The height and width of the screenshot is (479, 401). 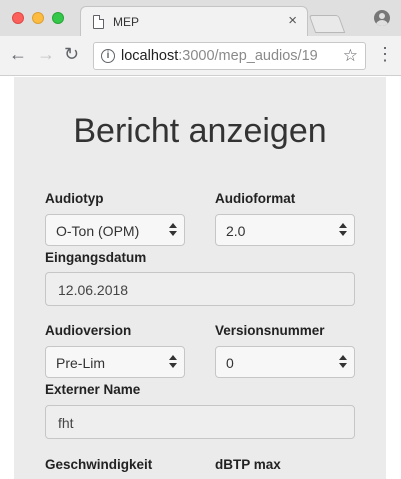 What do you see at coordinates (98, 231) in the screenshot?
I see `audiotyp-value: O-Ton (OPM)` at bounding box center [98, 231].